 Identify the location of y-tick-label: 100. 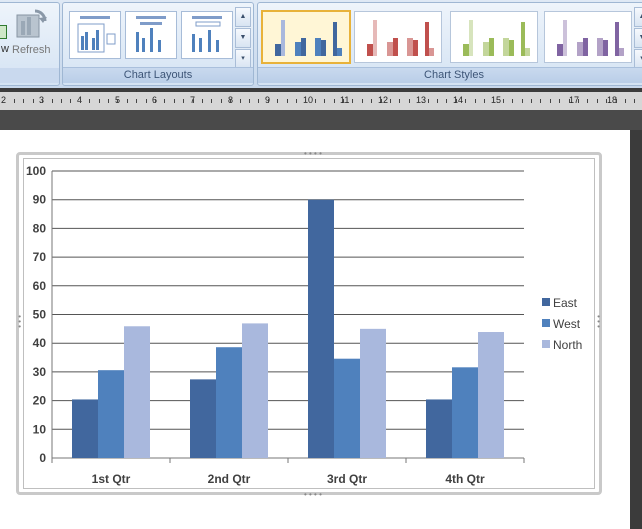
(36, 171).